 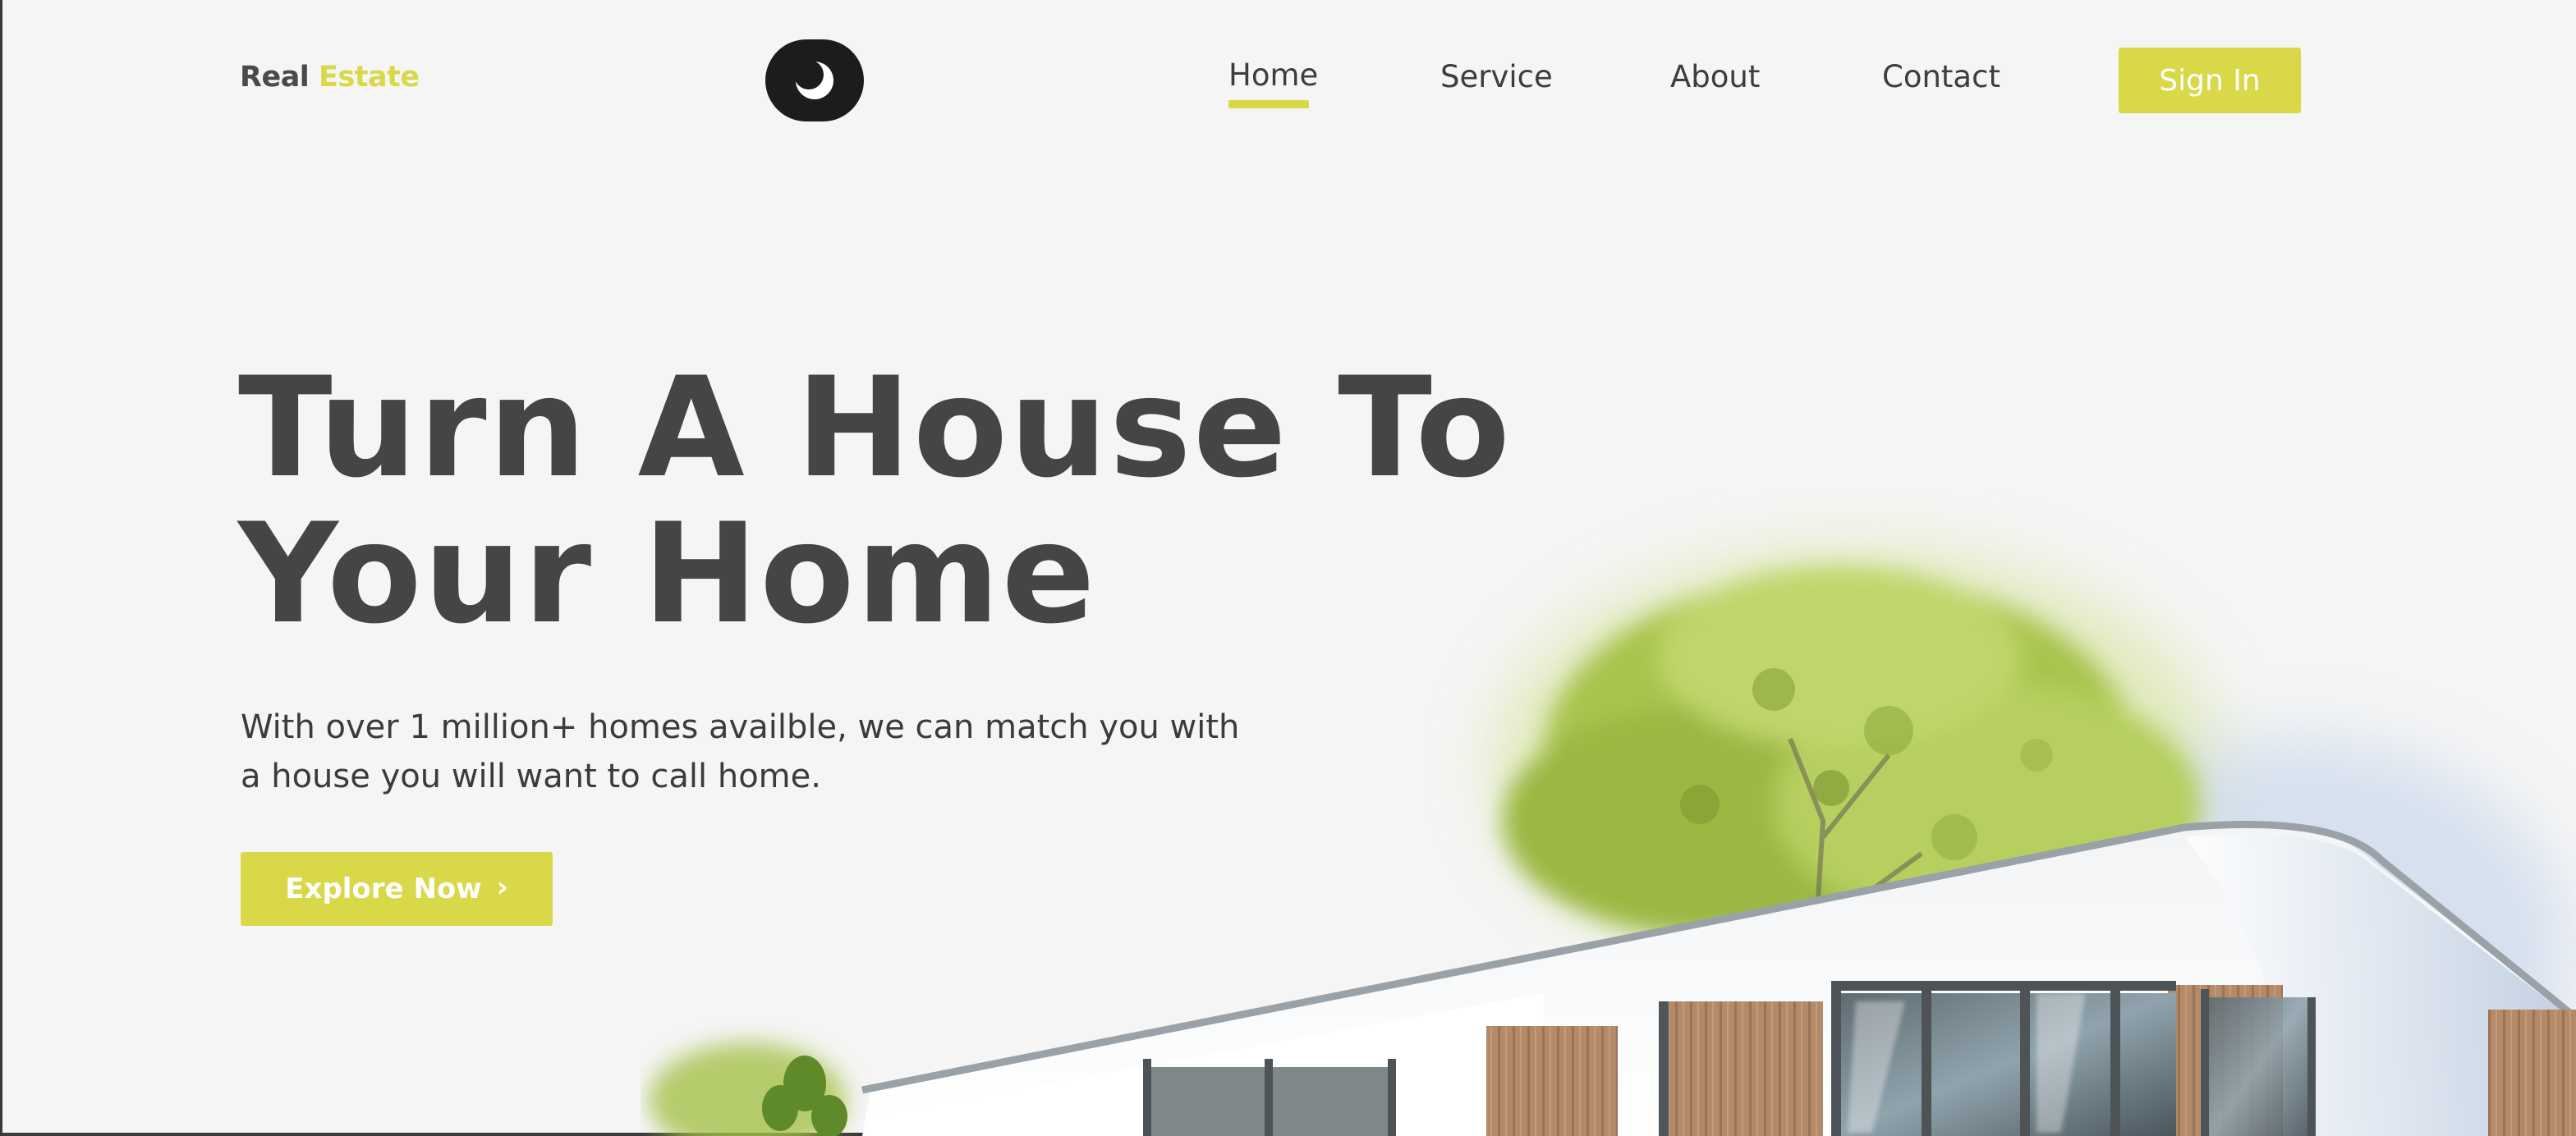 I want to click on window-left-edge, so click(x=1, y=568).